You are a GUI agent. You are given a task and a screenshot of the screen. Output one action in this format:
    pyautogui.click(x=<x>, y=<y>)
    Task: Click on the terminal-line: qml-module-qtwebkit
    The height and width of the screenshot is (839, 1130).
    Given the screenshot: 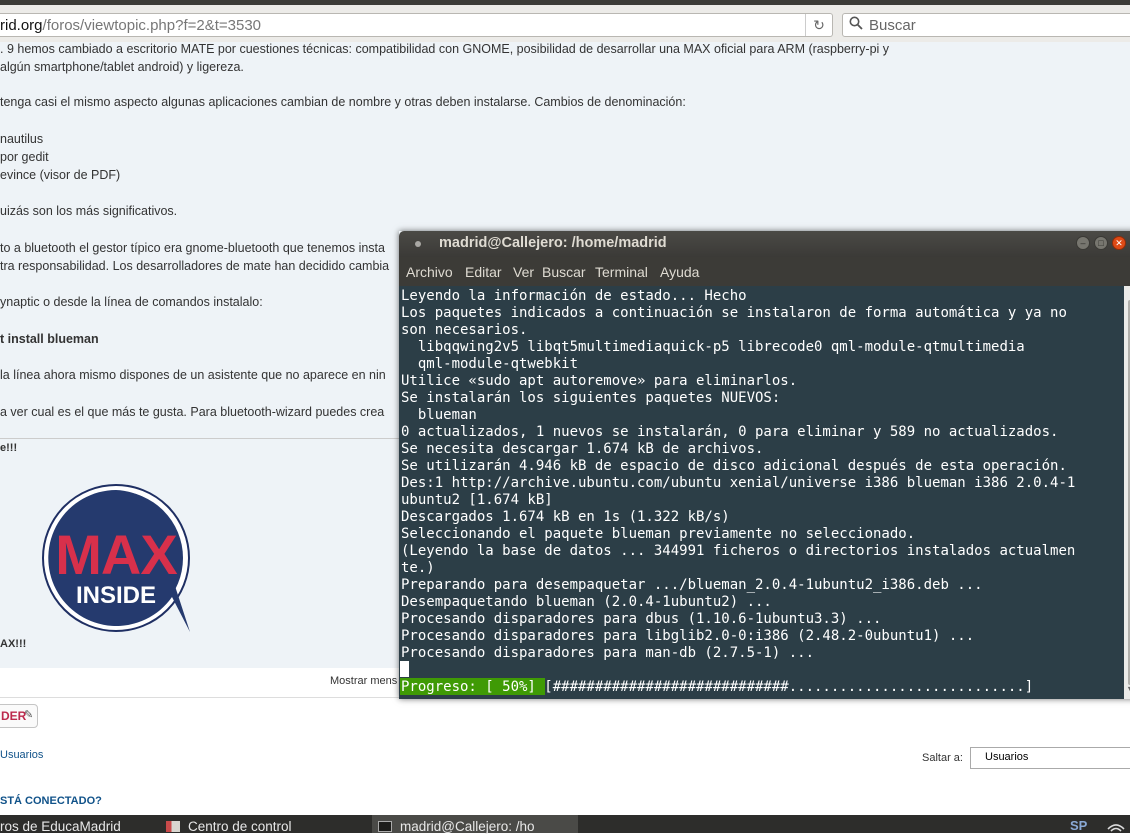 What is the action you would take?
    pyautogui.click(x=490, y=364)
    